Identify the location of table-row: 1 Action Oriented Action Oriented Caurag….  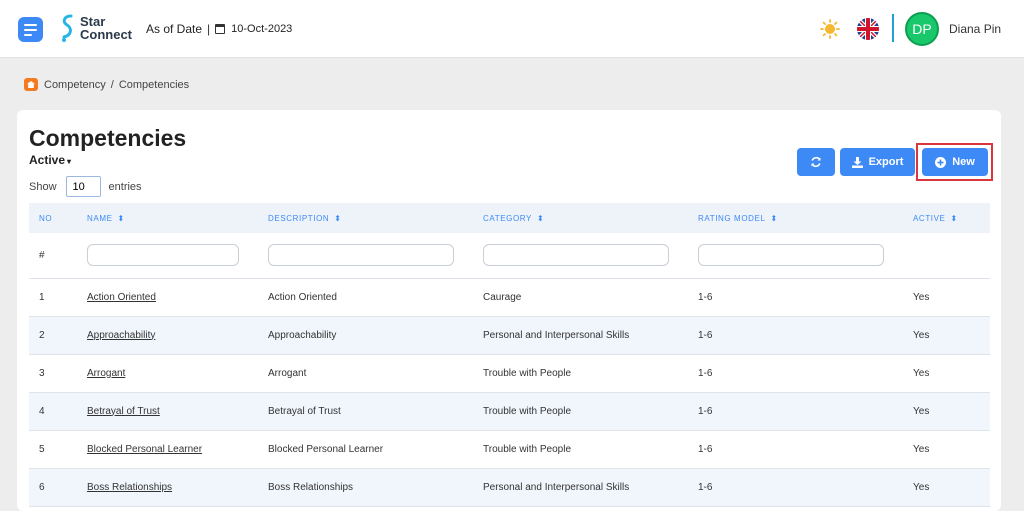
(509, 297).